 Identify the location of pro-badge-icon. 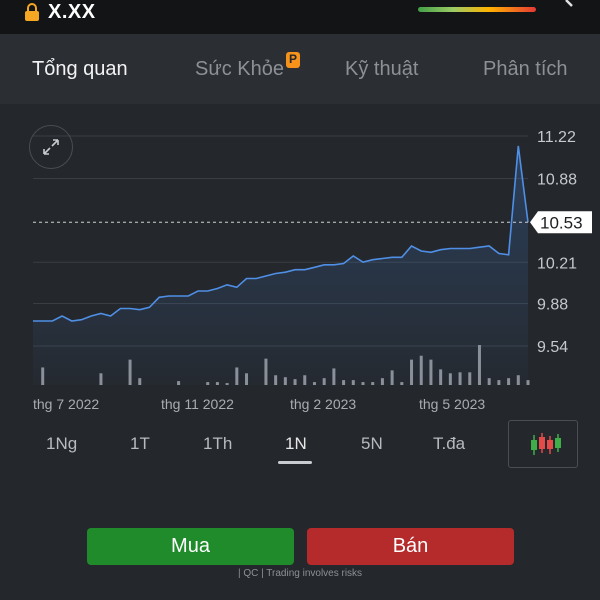
(293, 60).